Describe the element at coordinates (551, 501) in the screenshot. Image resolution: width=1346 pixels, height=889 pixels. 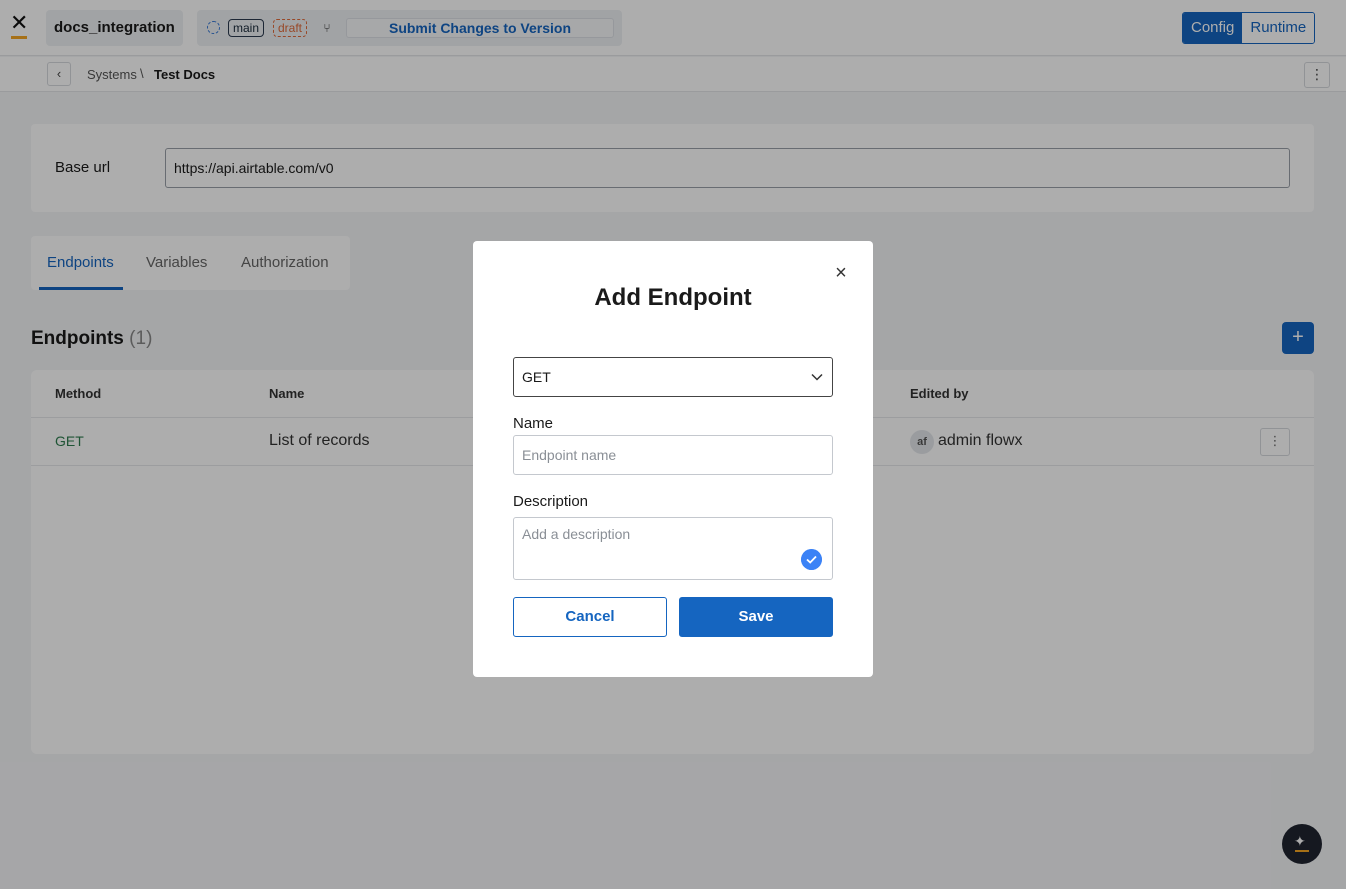
I see `description-label: Description` at that location.